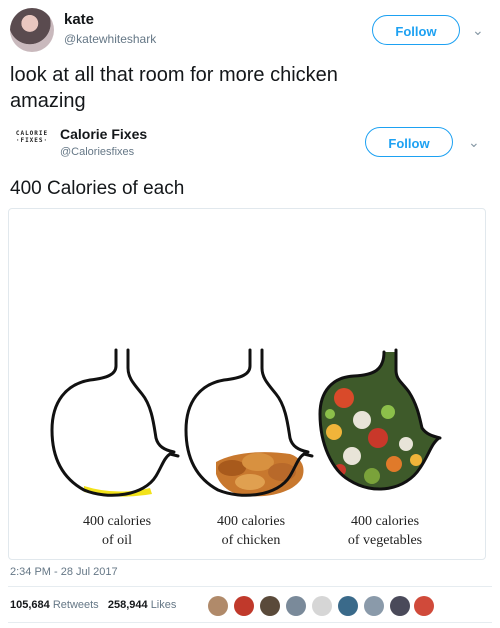 Image resolution: width=500 pixels, height=628 pixels. I want to click on quoted-user-handle: @Caloriesfixes, so click(97, 152).